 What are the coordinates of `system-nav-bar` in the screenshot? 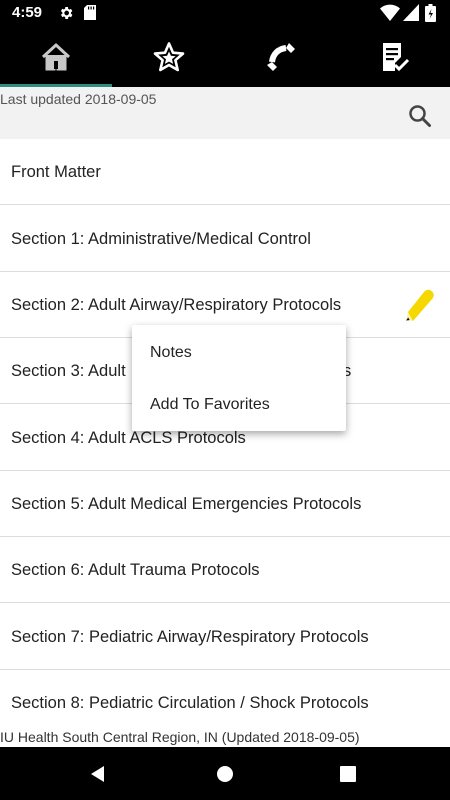 It's located at (225, 773).